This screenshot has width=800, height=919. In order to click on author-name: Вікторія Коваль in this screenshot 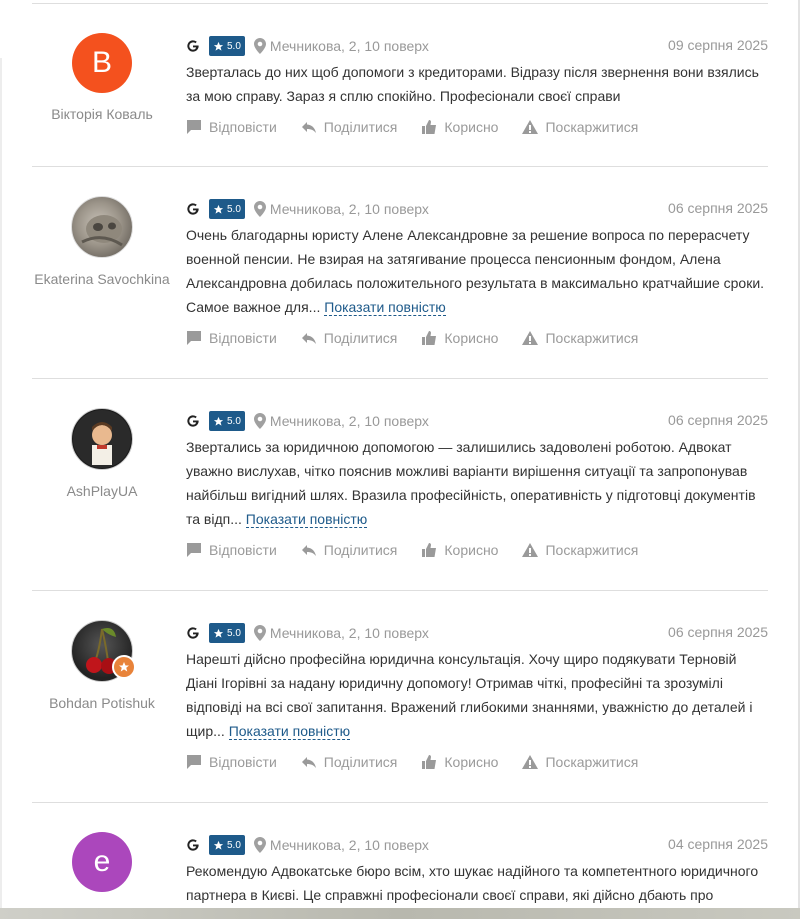, I will do `click(102, 114)`.